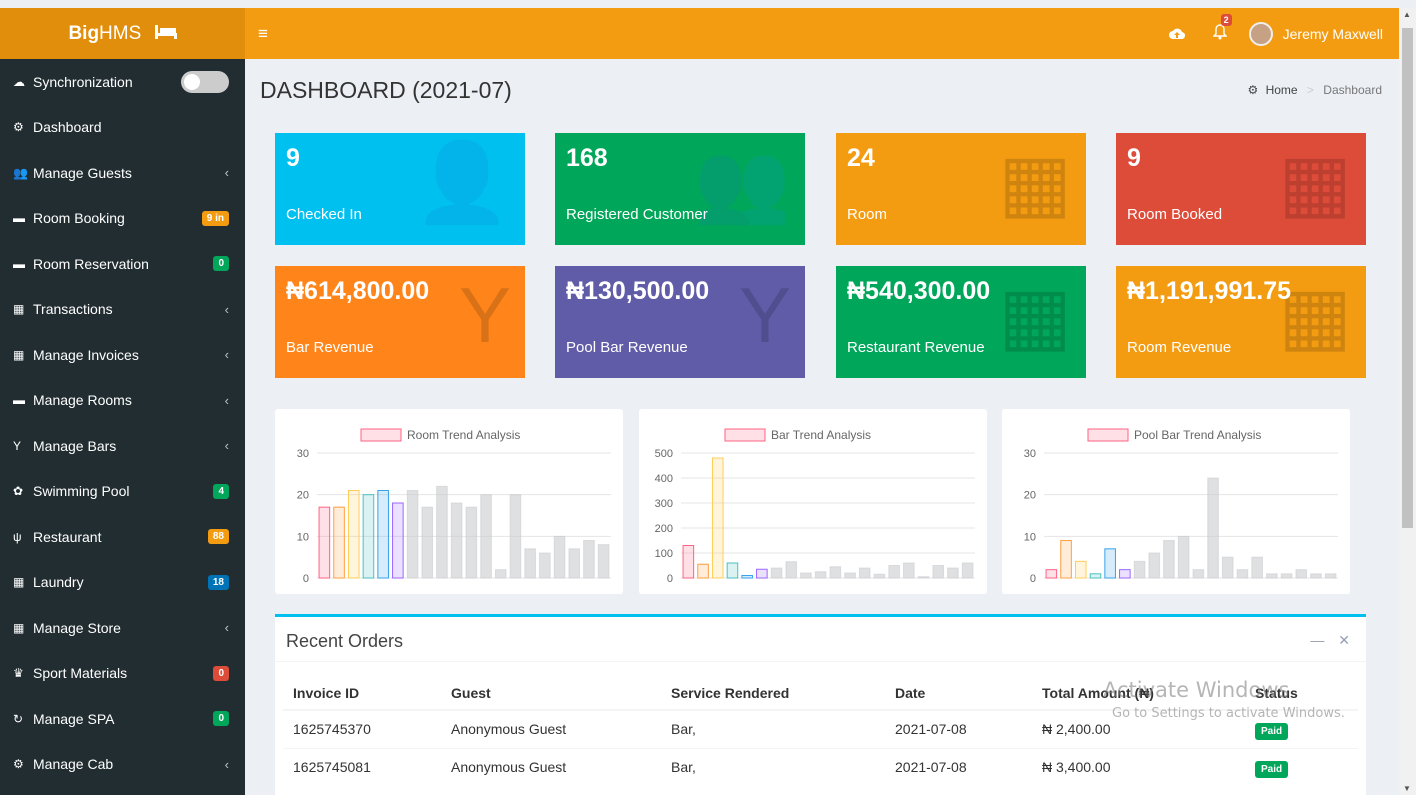  Describe the element at coordinates (122, 355) in the screenshot. I see `sidebar-item-manage-invoices: ▦ Manage Invoices ‹` at that location.